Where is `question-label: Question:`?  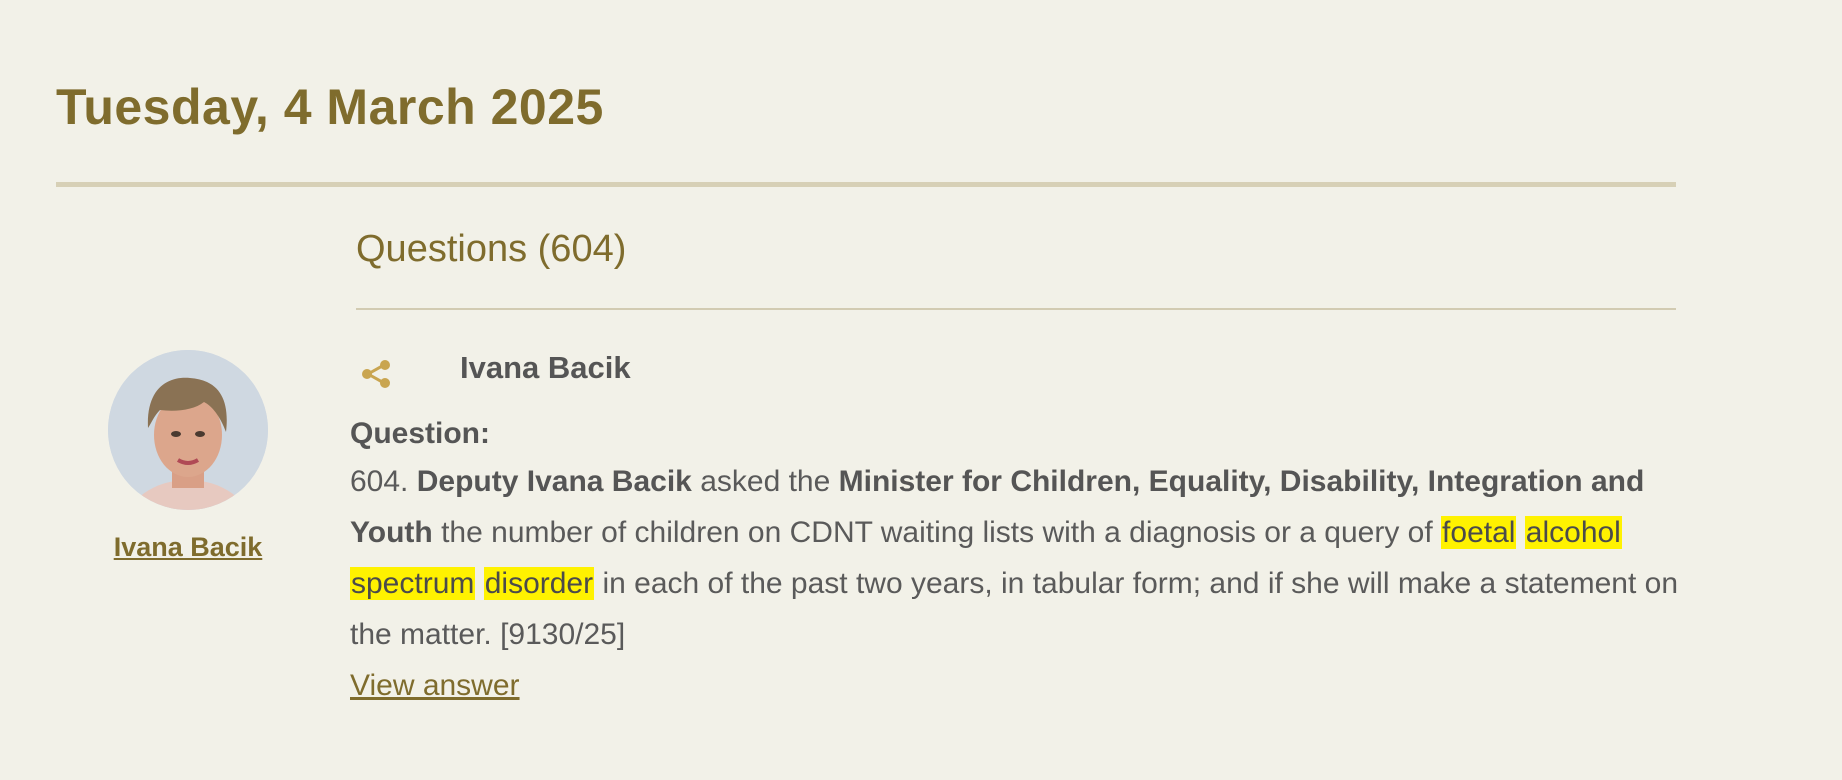 question-label: Question: is located at coordinates (420, 433).